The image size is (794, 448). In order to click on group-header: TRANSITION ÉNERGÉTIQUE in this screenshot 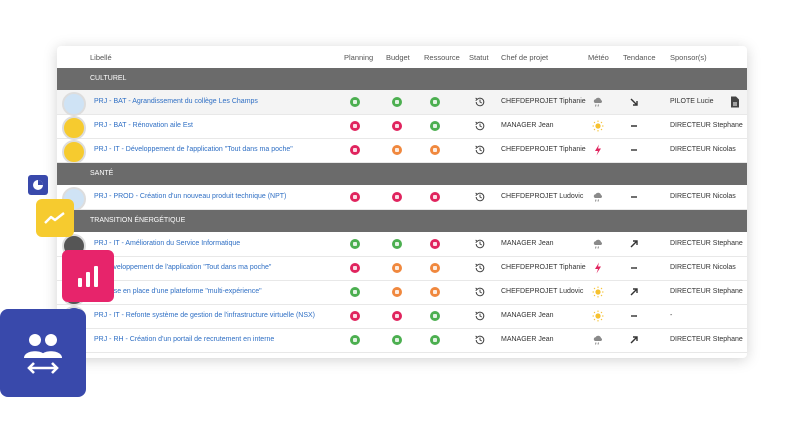, I will do `click(402, 221)`.